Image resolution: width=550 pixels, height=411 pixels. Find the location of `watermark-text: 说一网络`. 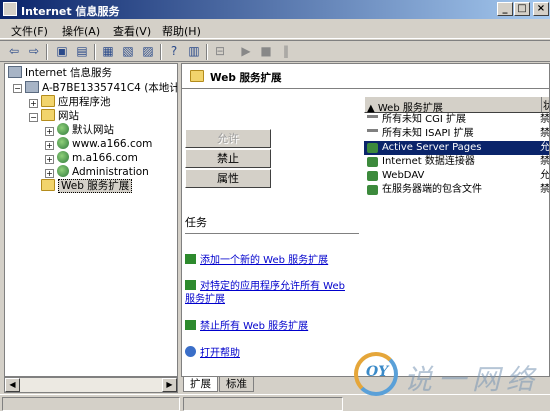

watermark-text: 说一网络 is located at coordinates (472, 379).